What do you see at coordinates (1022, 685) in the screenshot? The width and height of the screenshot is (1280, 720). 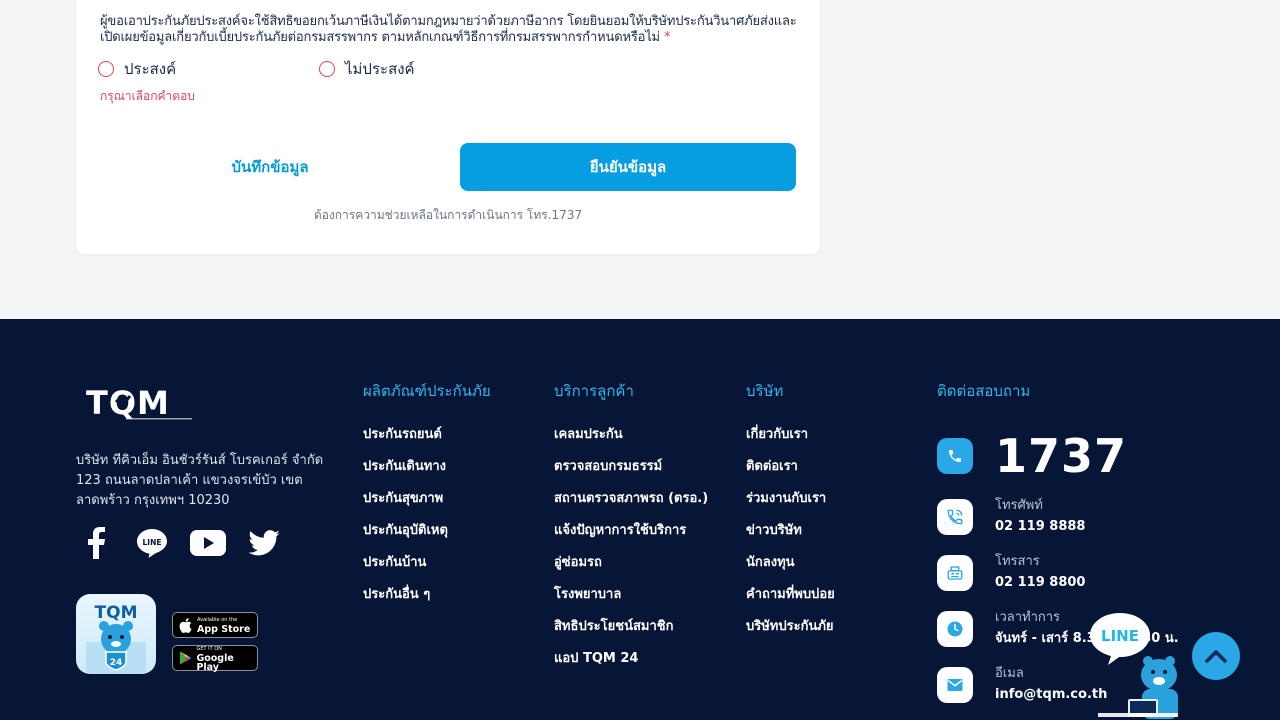 I see `contact-email: อีเมล info@tqm.co.th` at bounding box center [1022, 685].